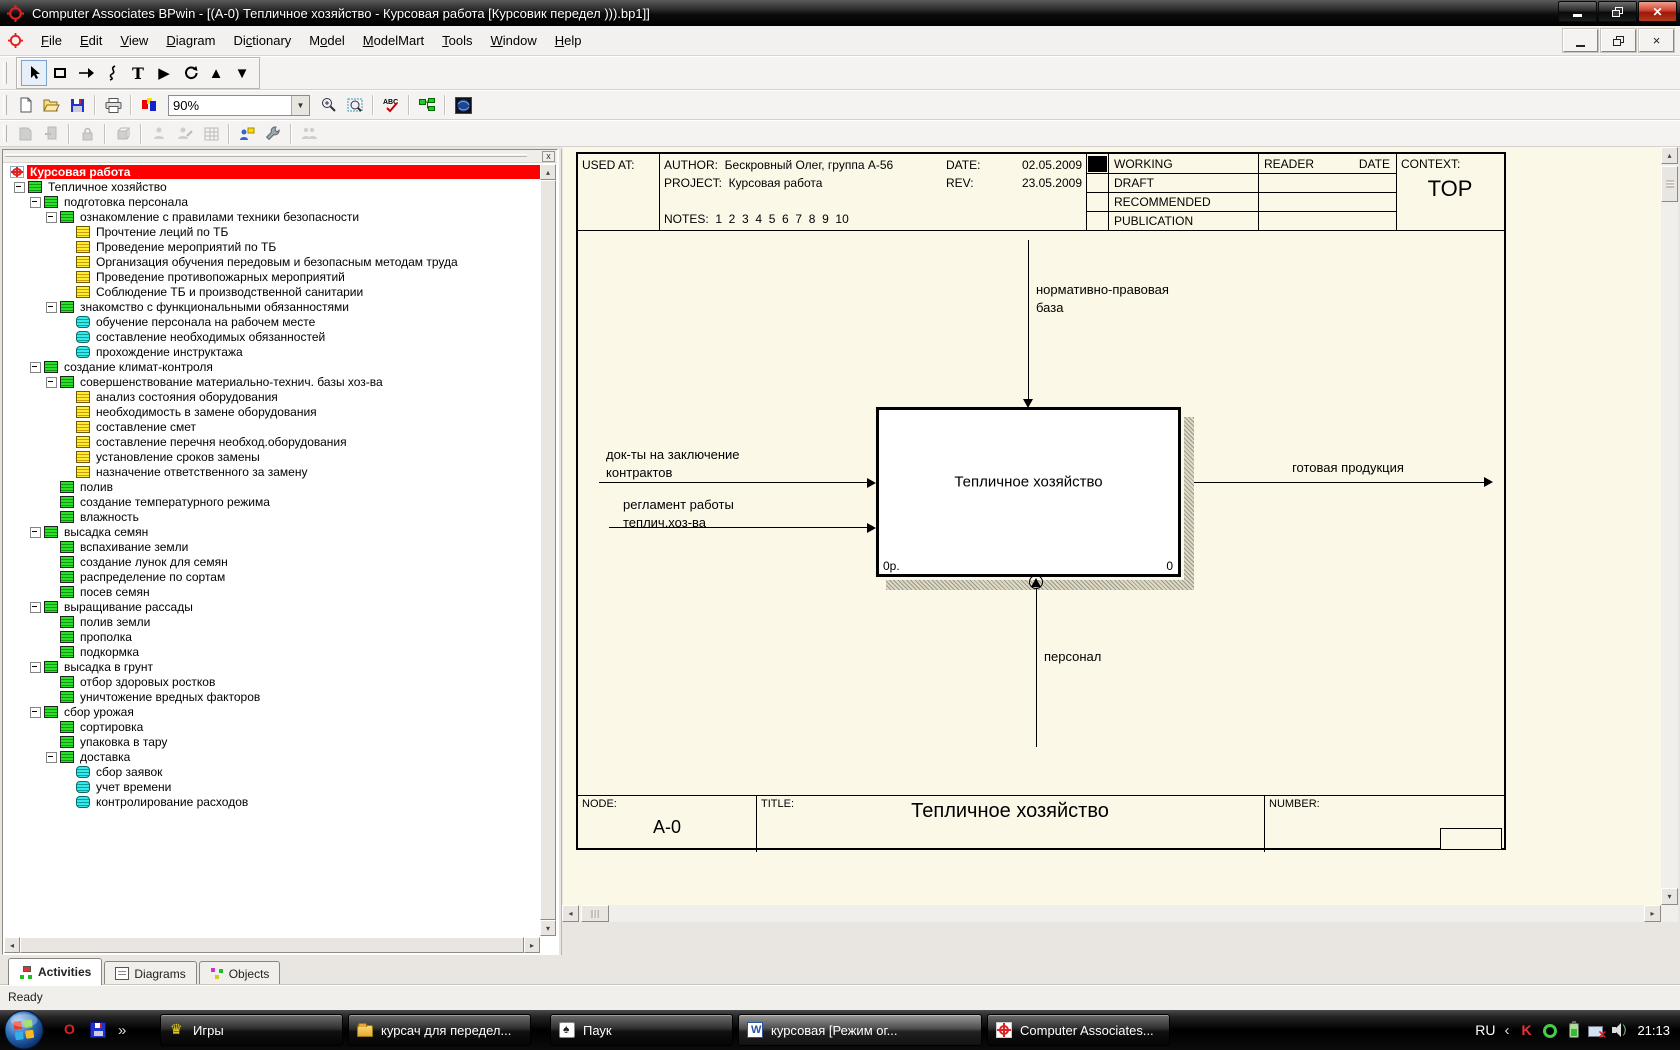 This screenshot has width=1680, height=1050. I want to click on tree-item: подкормка, so click(272, 651).